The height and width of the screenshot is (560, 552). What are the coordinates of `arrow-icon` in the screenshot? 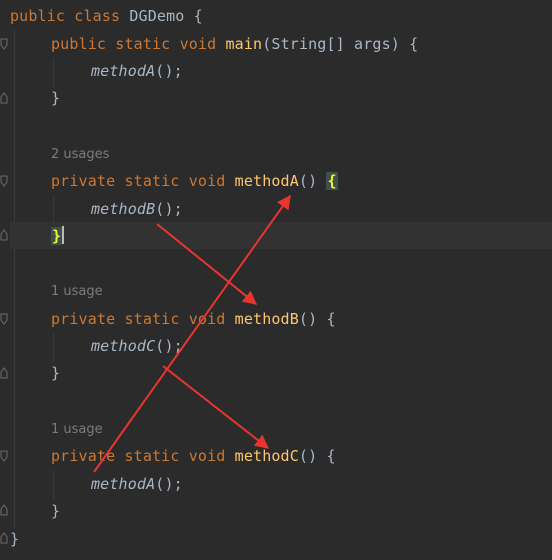 It's located at (216, 407).